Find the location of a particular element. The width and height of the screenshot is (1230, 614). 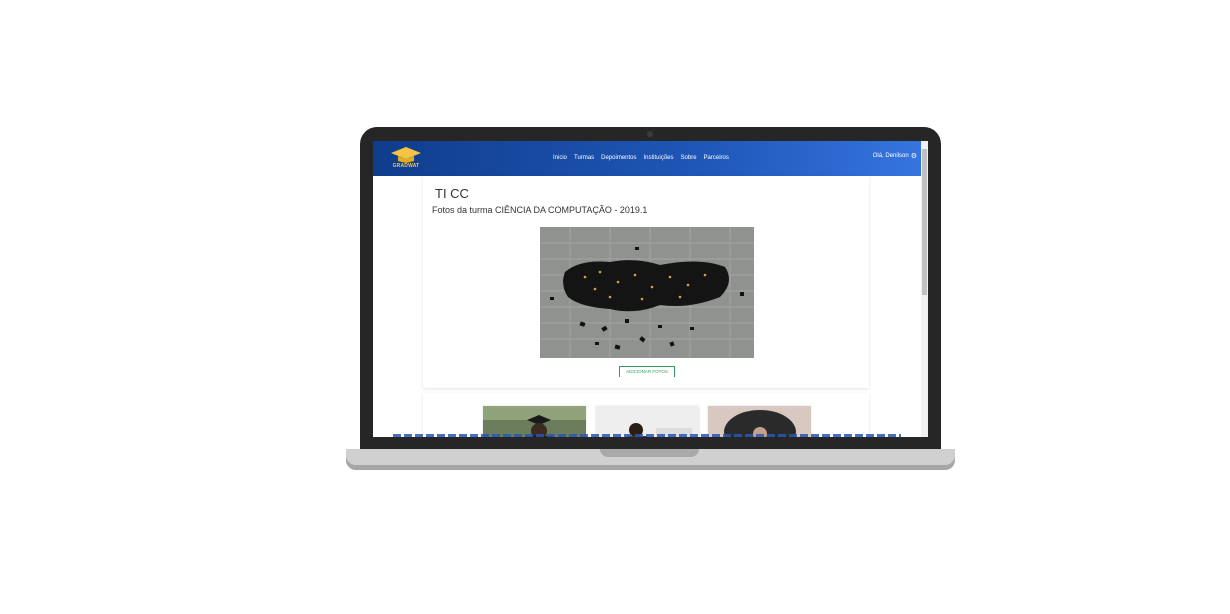

footer-strip is located at coordinates (647, 435).